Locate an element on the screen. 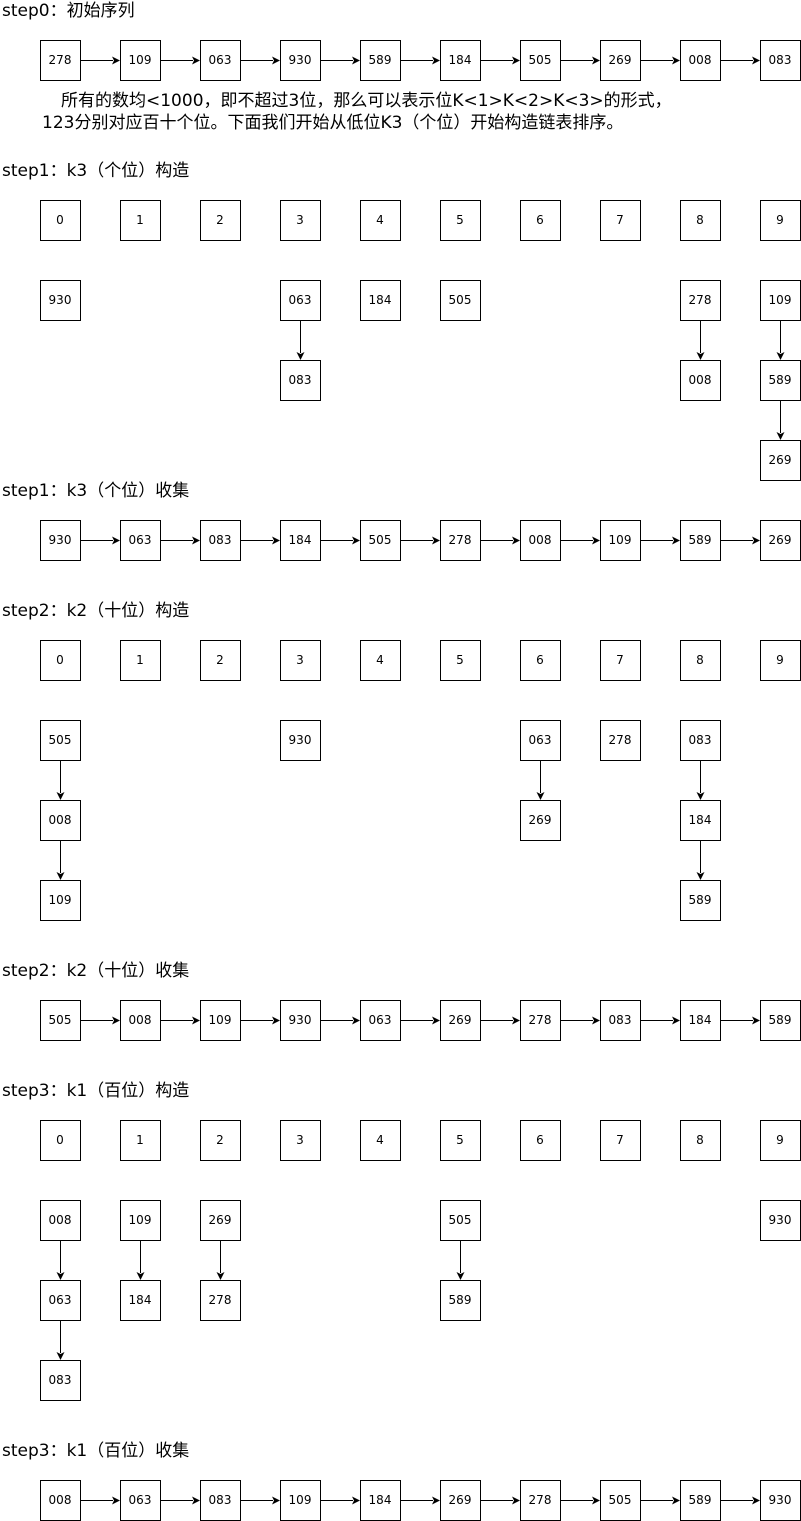  bucket-item-step1_build: 589 is located at coordinates (780, 380).